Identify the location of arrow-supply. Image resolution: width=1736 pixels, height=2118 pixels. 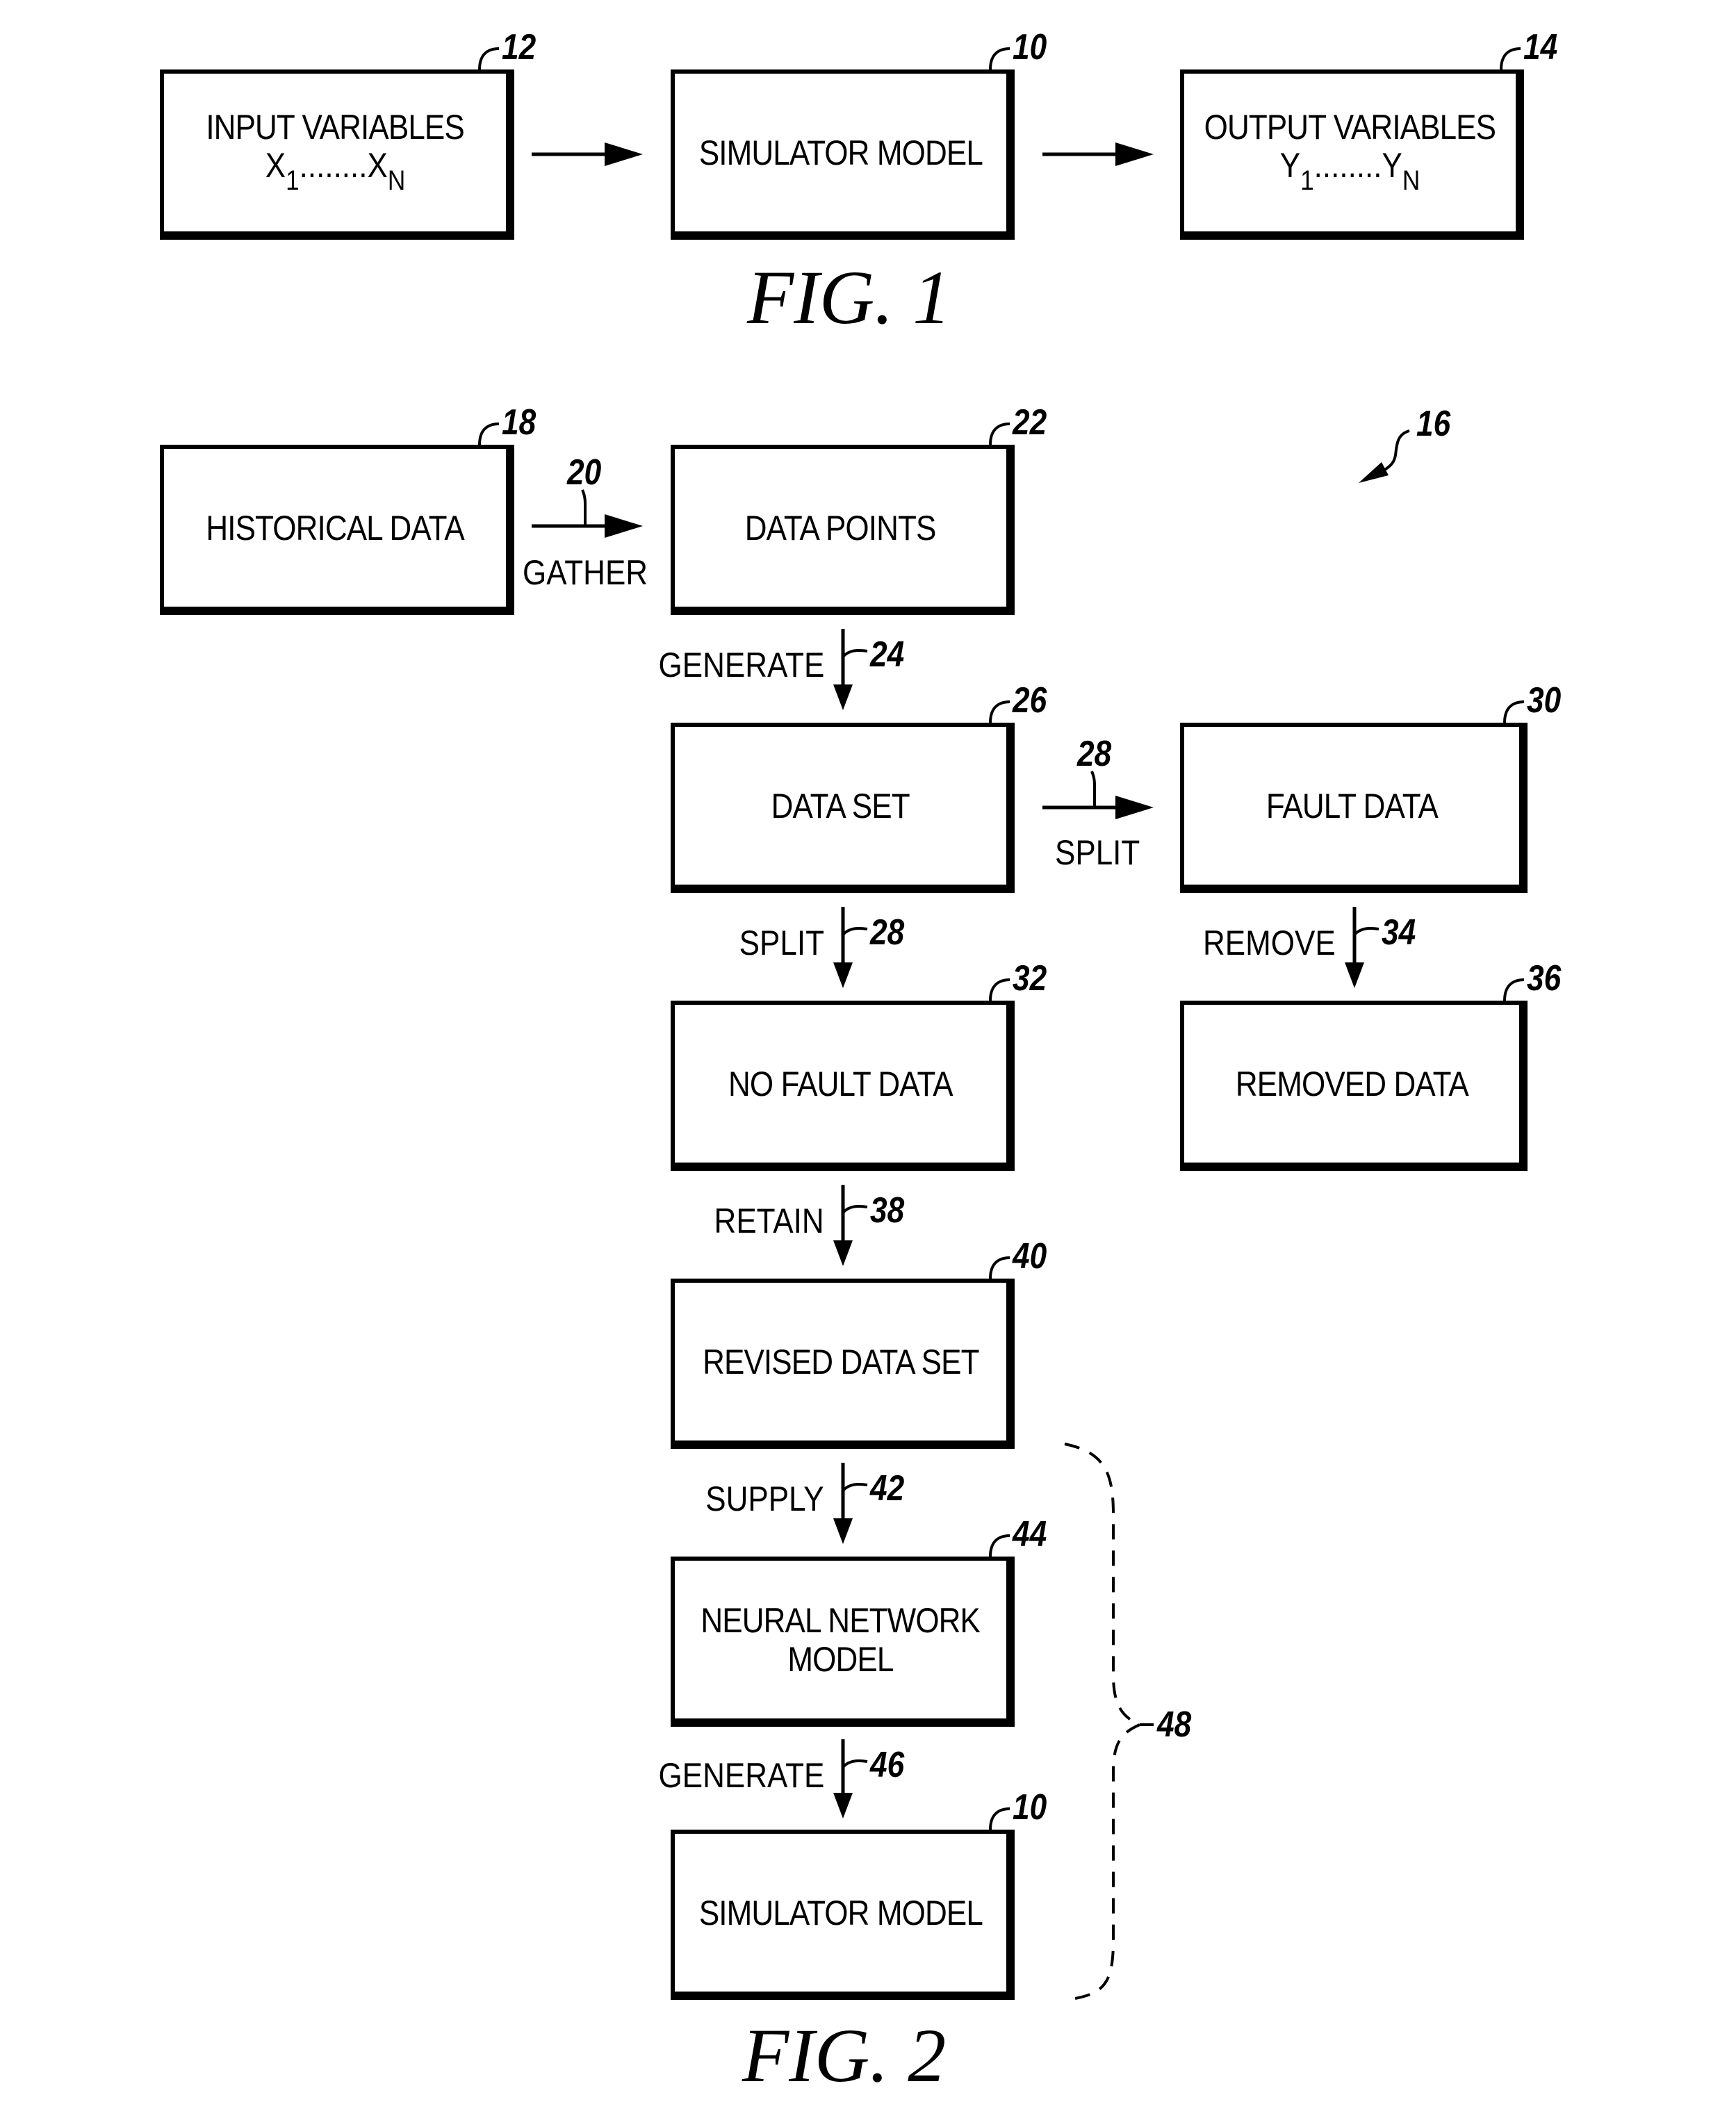
(850, 1503).